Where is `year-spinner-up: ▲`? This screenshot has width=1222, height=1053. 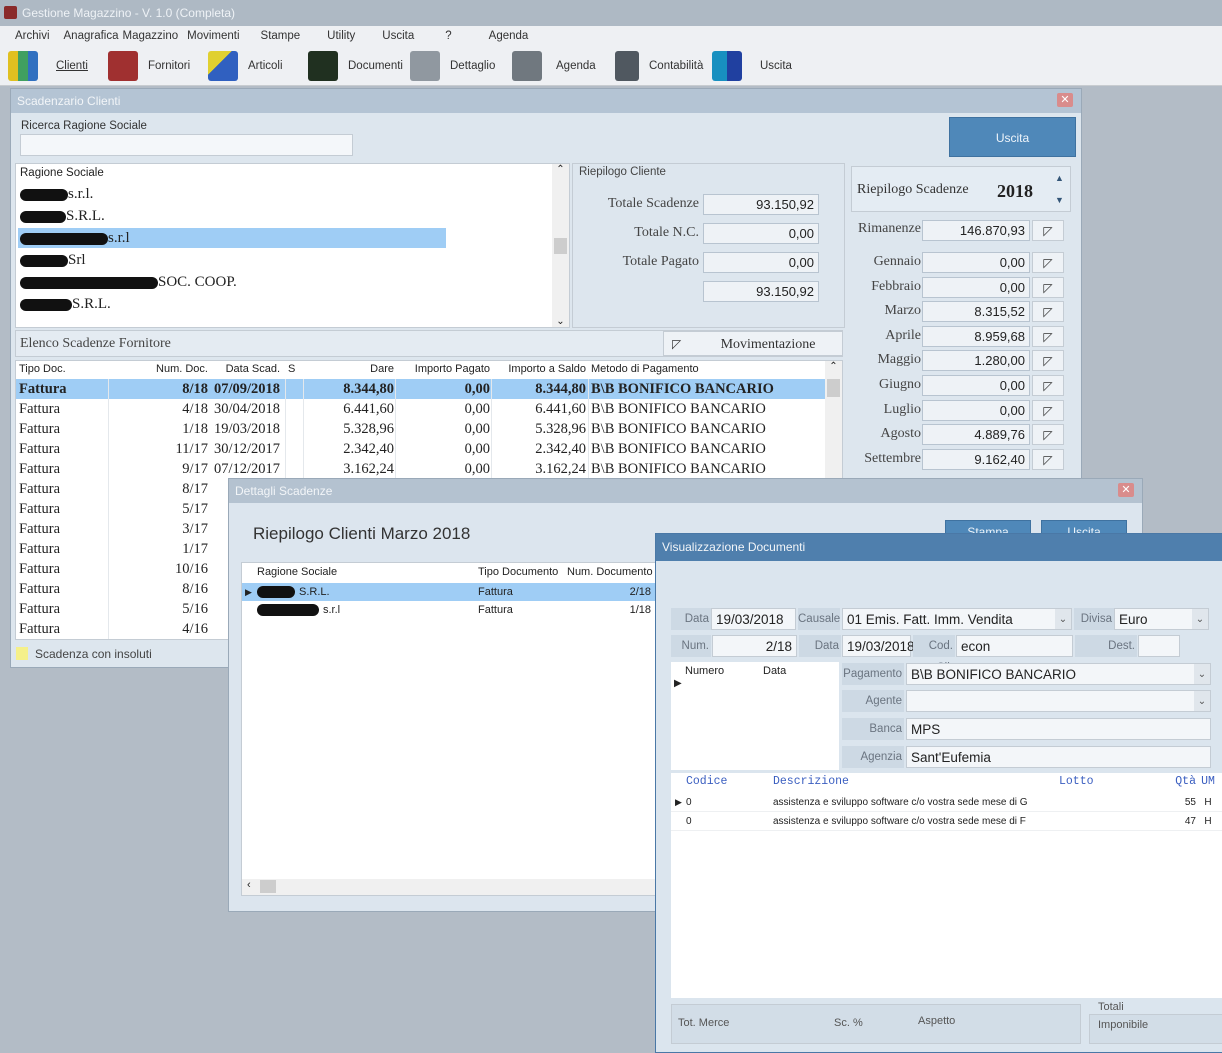 year-spinner-up: ▲ is located at coordinates (1059, 178).